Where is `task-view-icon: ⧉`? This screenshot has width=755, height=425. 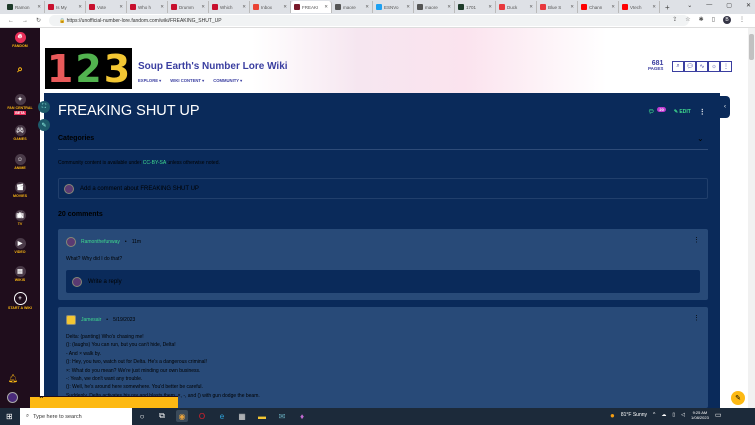 task-view-icon: ⧉ is located at coordinates (162, 416).